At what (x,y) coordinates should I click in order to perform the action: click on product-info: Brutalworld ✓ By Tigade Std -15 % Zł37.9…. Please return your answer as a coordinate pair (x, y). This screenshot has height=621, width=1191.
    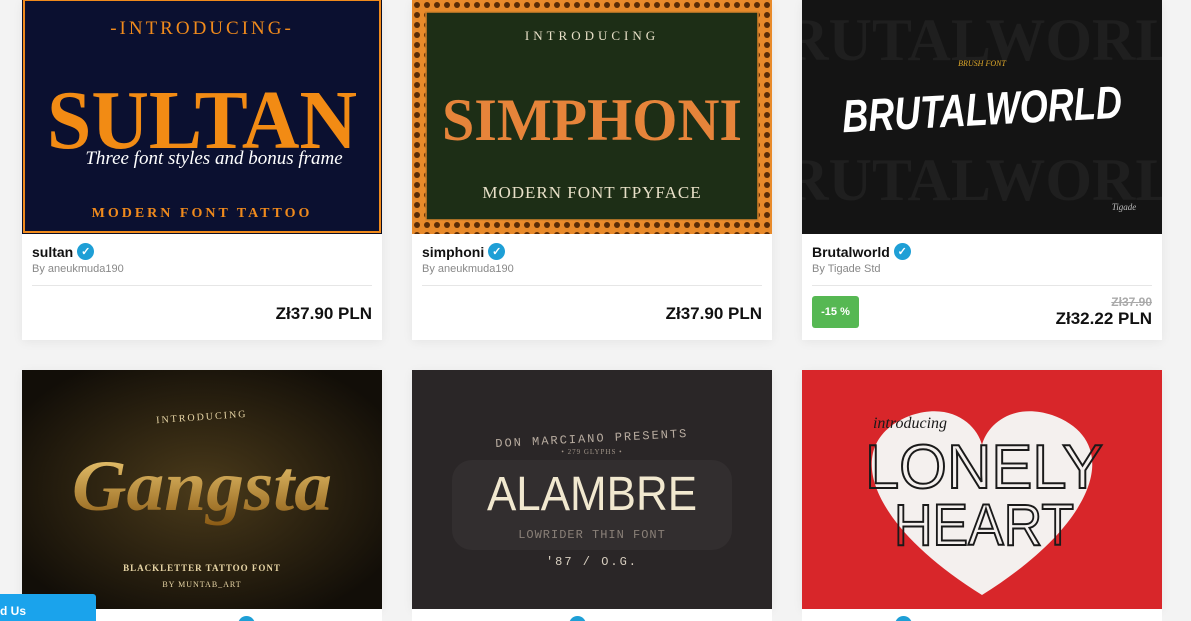
    Looking at the image, I should click on (982, 287).